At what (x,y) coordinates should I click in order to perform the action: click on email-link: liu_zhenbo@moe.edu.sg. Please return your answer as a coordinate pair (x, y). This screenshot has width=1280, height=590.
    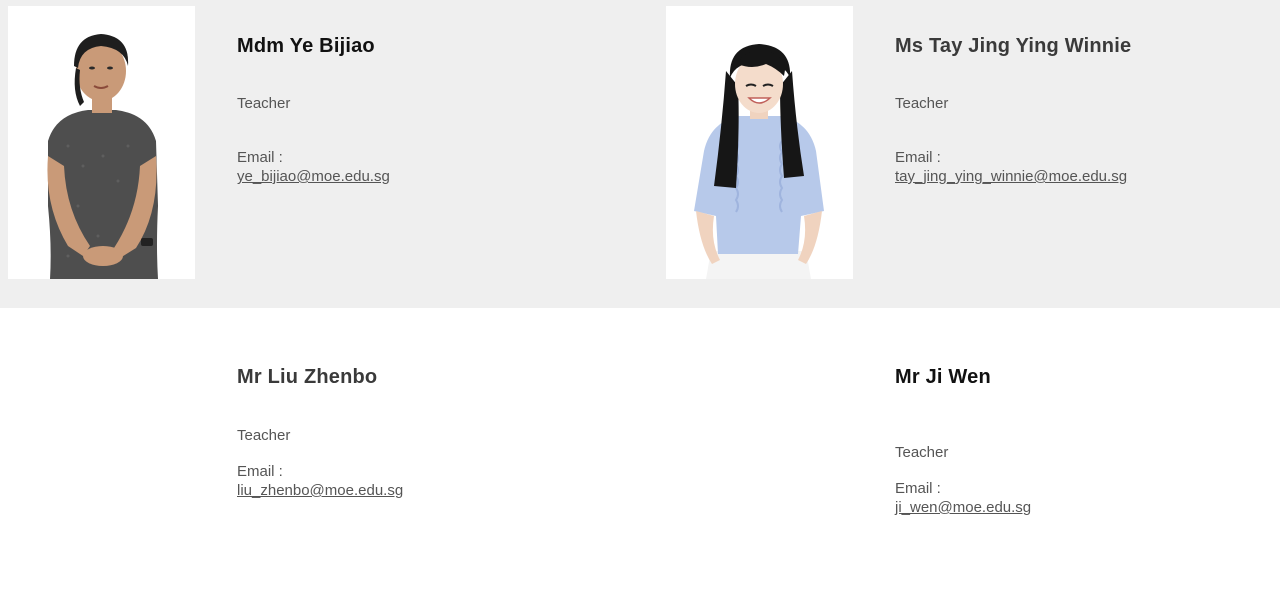
    Looking at the image, I should click on (320, 490).